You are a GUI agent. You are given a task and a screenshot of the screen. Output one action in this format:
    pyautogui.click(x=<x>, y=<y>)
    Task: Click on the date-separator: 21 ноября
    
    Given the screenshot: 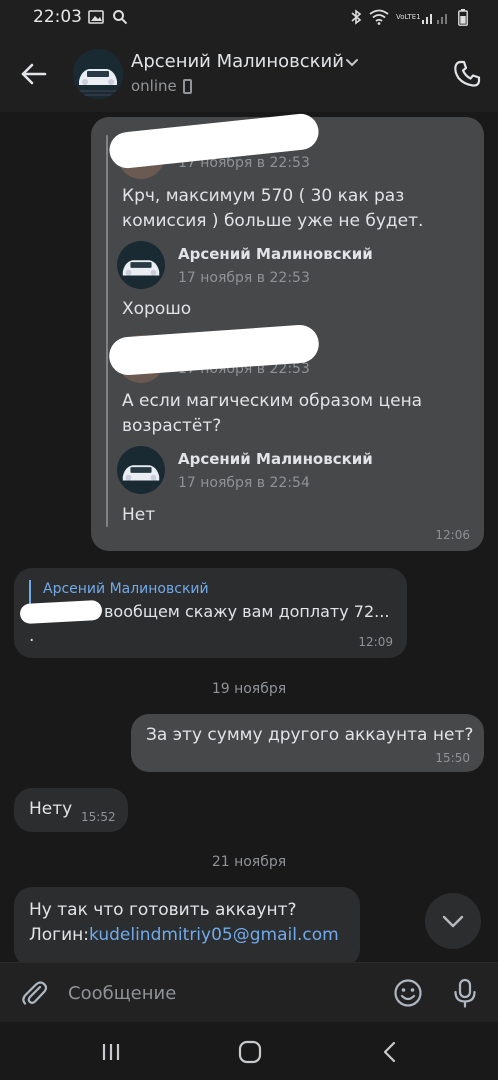 What is the action you would take?
    pyautogui.click(x=249, y=862)
    